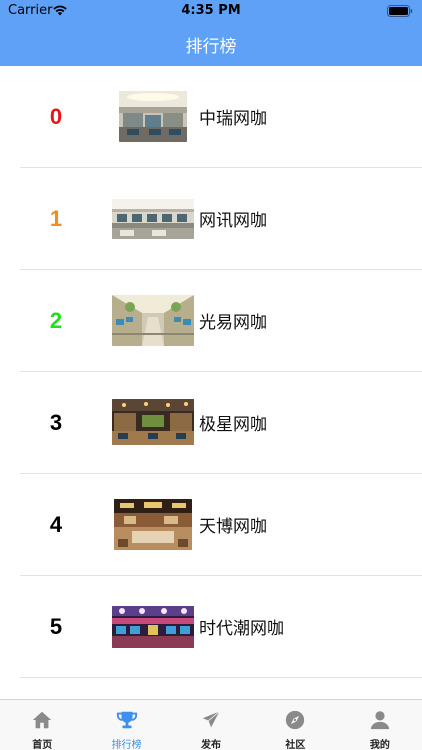 The image size is (422, 750). I want to click on ranking-row-5: 5 时代潮网咖, so click(211, 627).